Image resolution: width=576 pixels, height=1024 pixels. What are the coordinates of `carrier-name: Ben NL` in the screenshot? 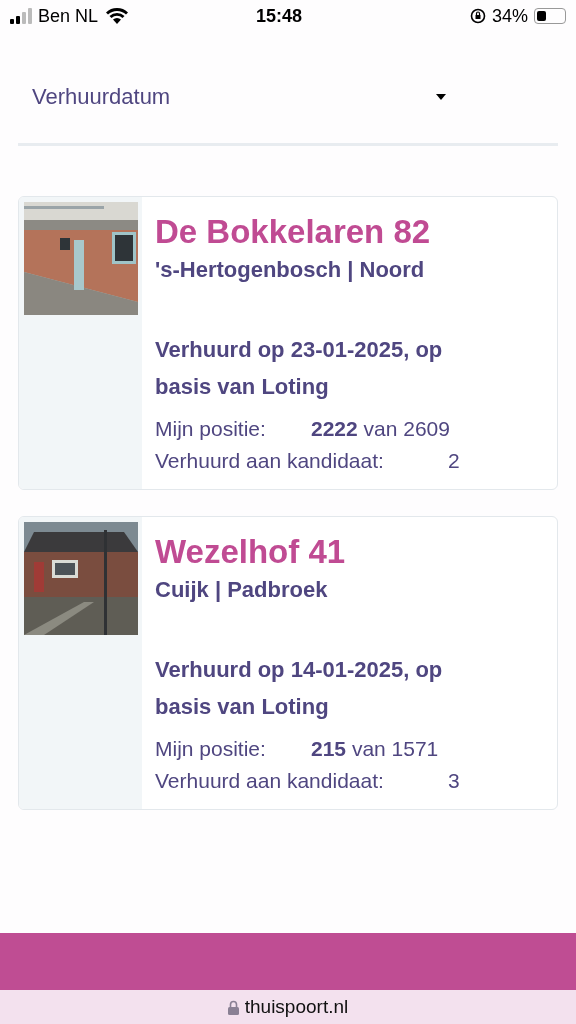 It's located at (68, 16).